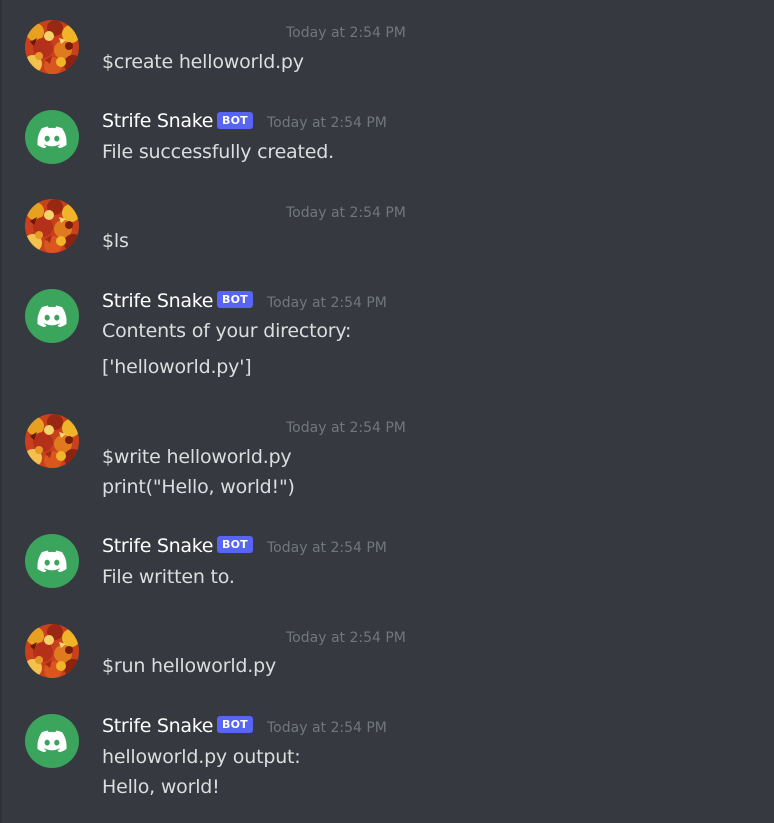 This screenshot has height=823, width=774. Describe the element at coordinates (161, 787) in the screenshot. I see `message-text: Hello, world!` at that location.